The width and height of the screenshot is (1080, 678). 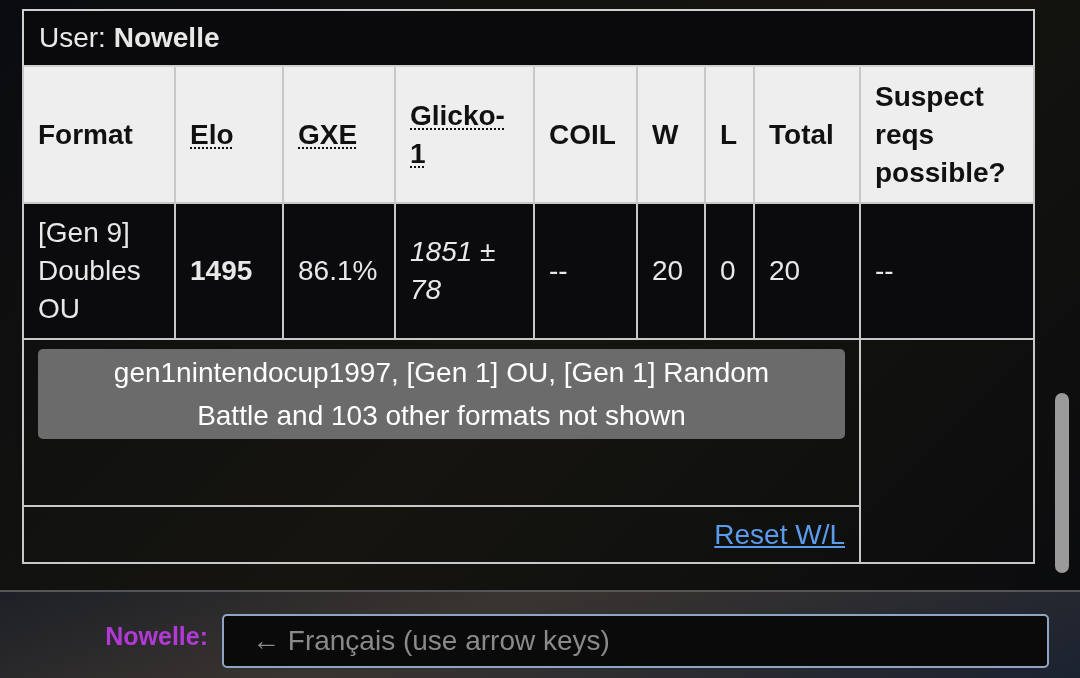 What do you see at coordinates (441, 394) in the screenshot?
I see `hidden-formats-button: gen1nintendocup1997, [Gen 1] OU, [Gen 1] Random Battle and 103 other formats not shown` at bounding box center [441, 394].